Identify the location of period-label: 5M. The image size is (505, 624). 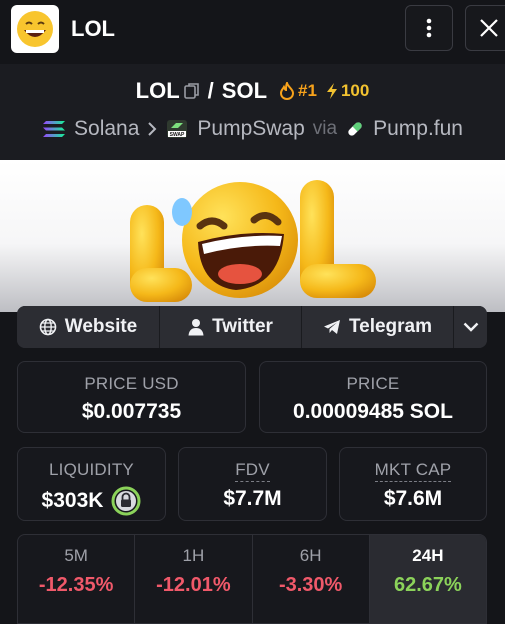
(76, 555).